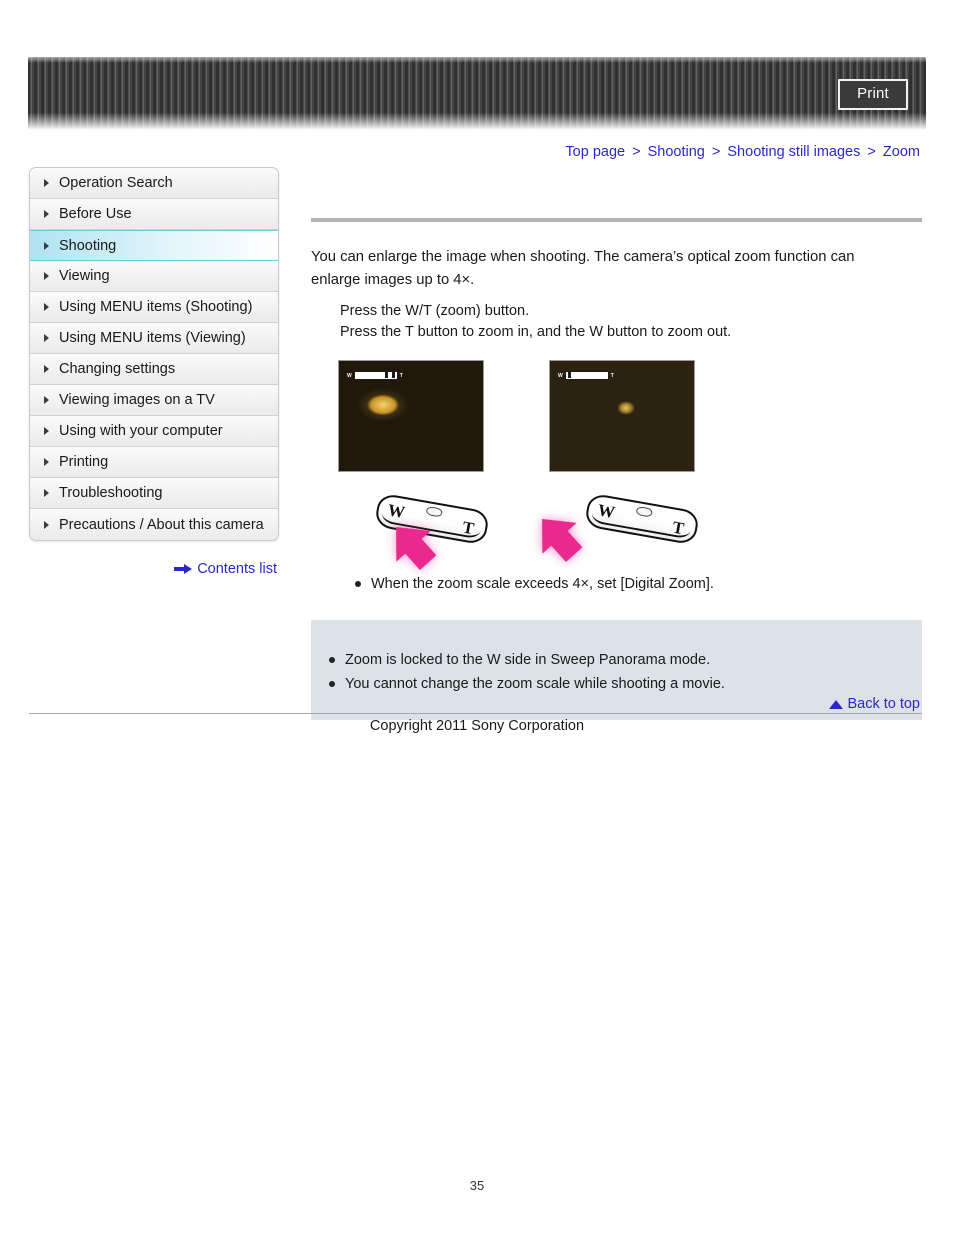 Image resolution: width=954 pixels, height=1235 pixels. Describe the element at coordinates (595, 152) in the screenshot. I see `breadcrumb-item-top-page: Top page` at that location.